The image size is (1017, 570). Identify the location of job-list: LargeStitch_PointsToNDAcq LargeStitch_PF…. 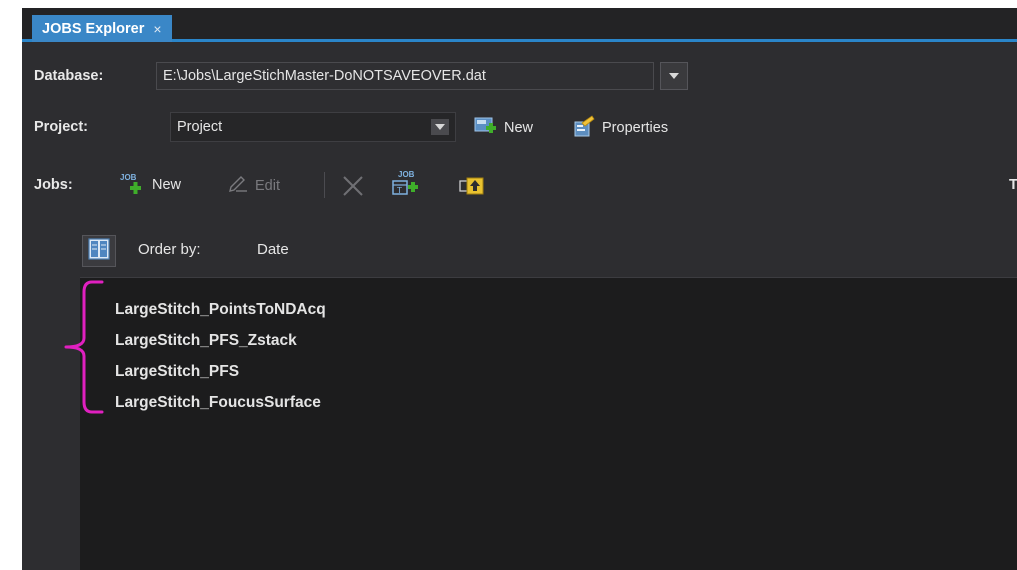
(220, 356).